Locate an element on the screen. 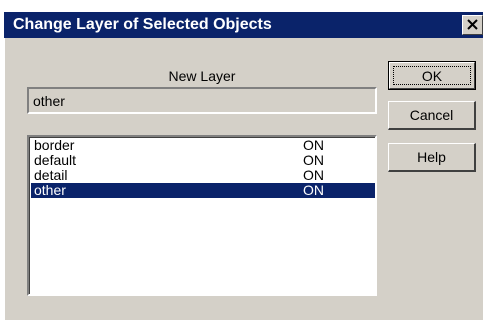 This screenshot has height=329, width=483. ok-button: OK is located at coordinates (432, 75).